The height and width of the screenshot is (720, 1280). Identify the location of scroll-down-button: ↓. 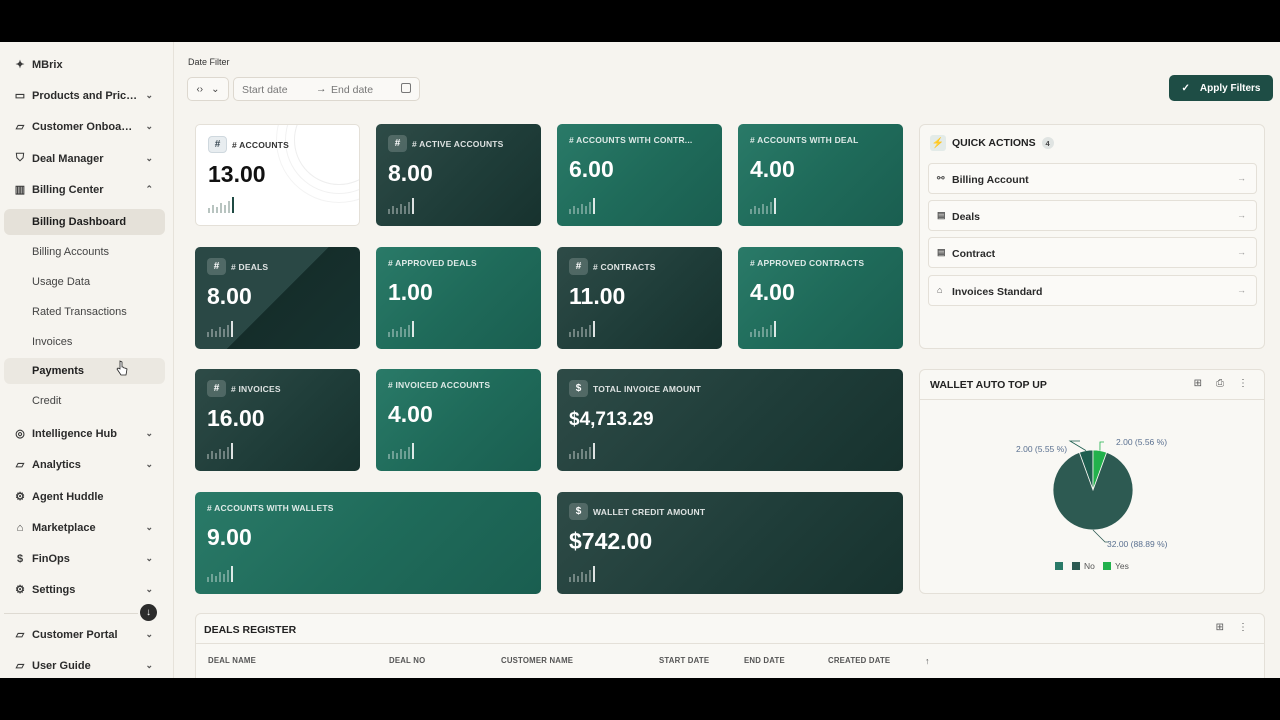
(148, 612).